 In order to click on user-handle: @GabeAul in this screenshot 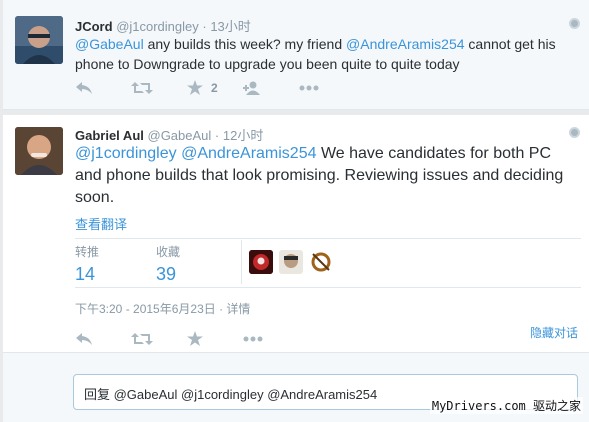, I will do `click(180, 135)`.